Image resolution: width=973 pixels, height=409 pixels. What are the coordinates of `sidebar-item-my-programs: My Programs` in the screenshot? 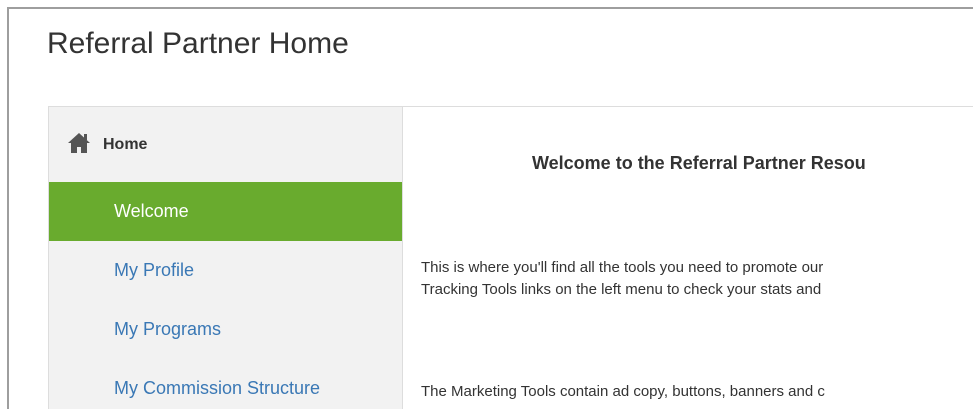 It's located at (225, 329).